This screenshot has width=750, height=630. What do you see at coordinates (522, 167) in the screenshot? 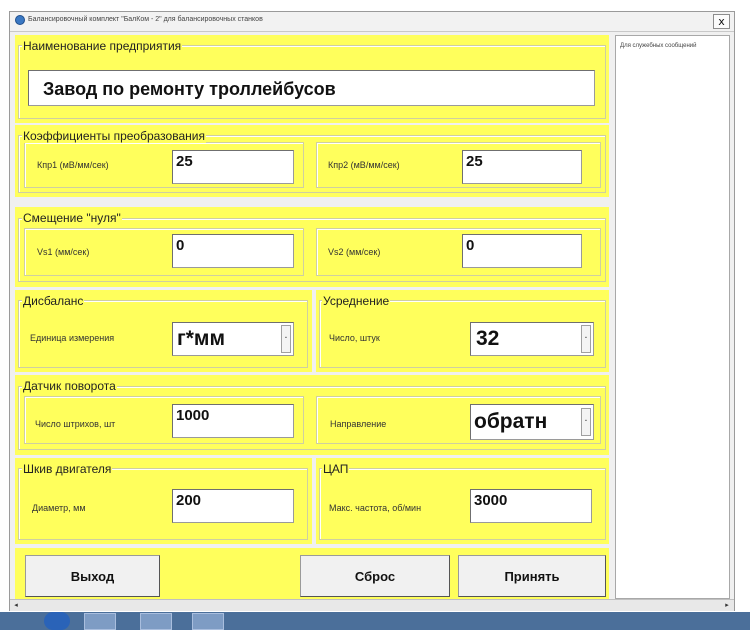
I see `k2-input: 25` at bounding box center [522, 167].